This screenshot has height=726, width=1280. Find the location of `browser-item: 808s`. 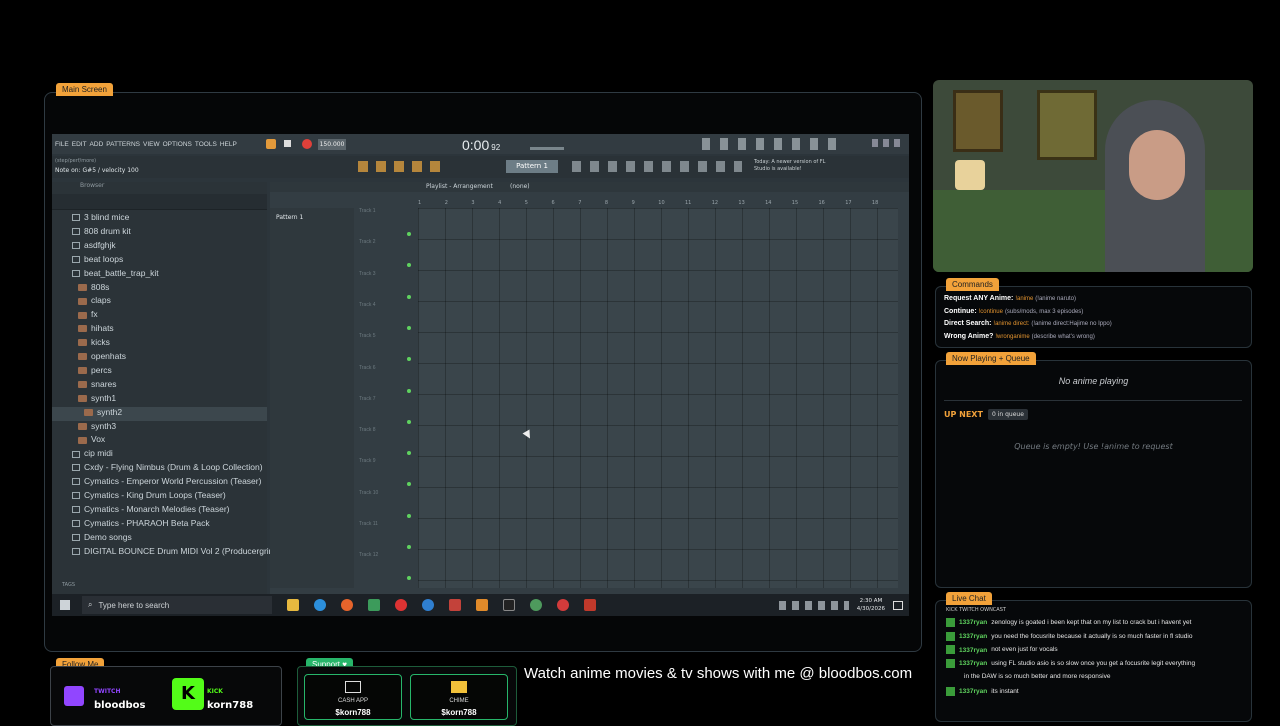

browser-item: 808s is located at coordinates (159, 289).